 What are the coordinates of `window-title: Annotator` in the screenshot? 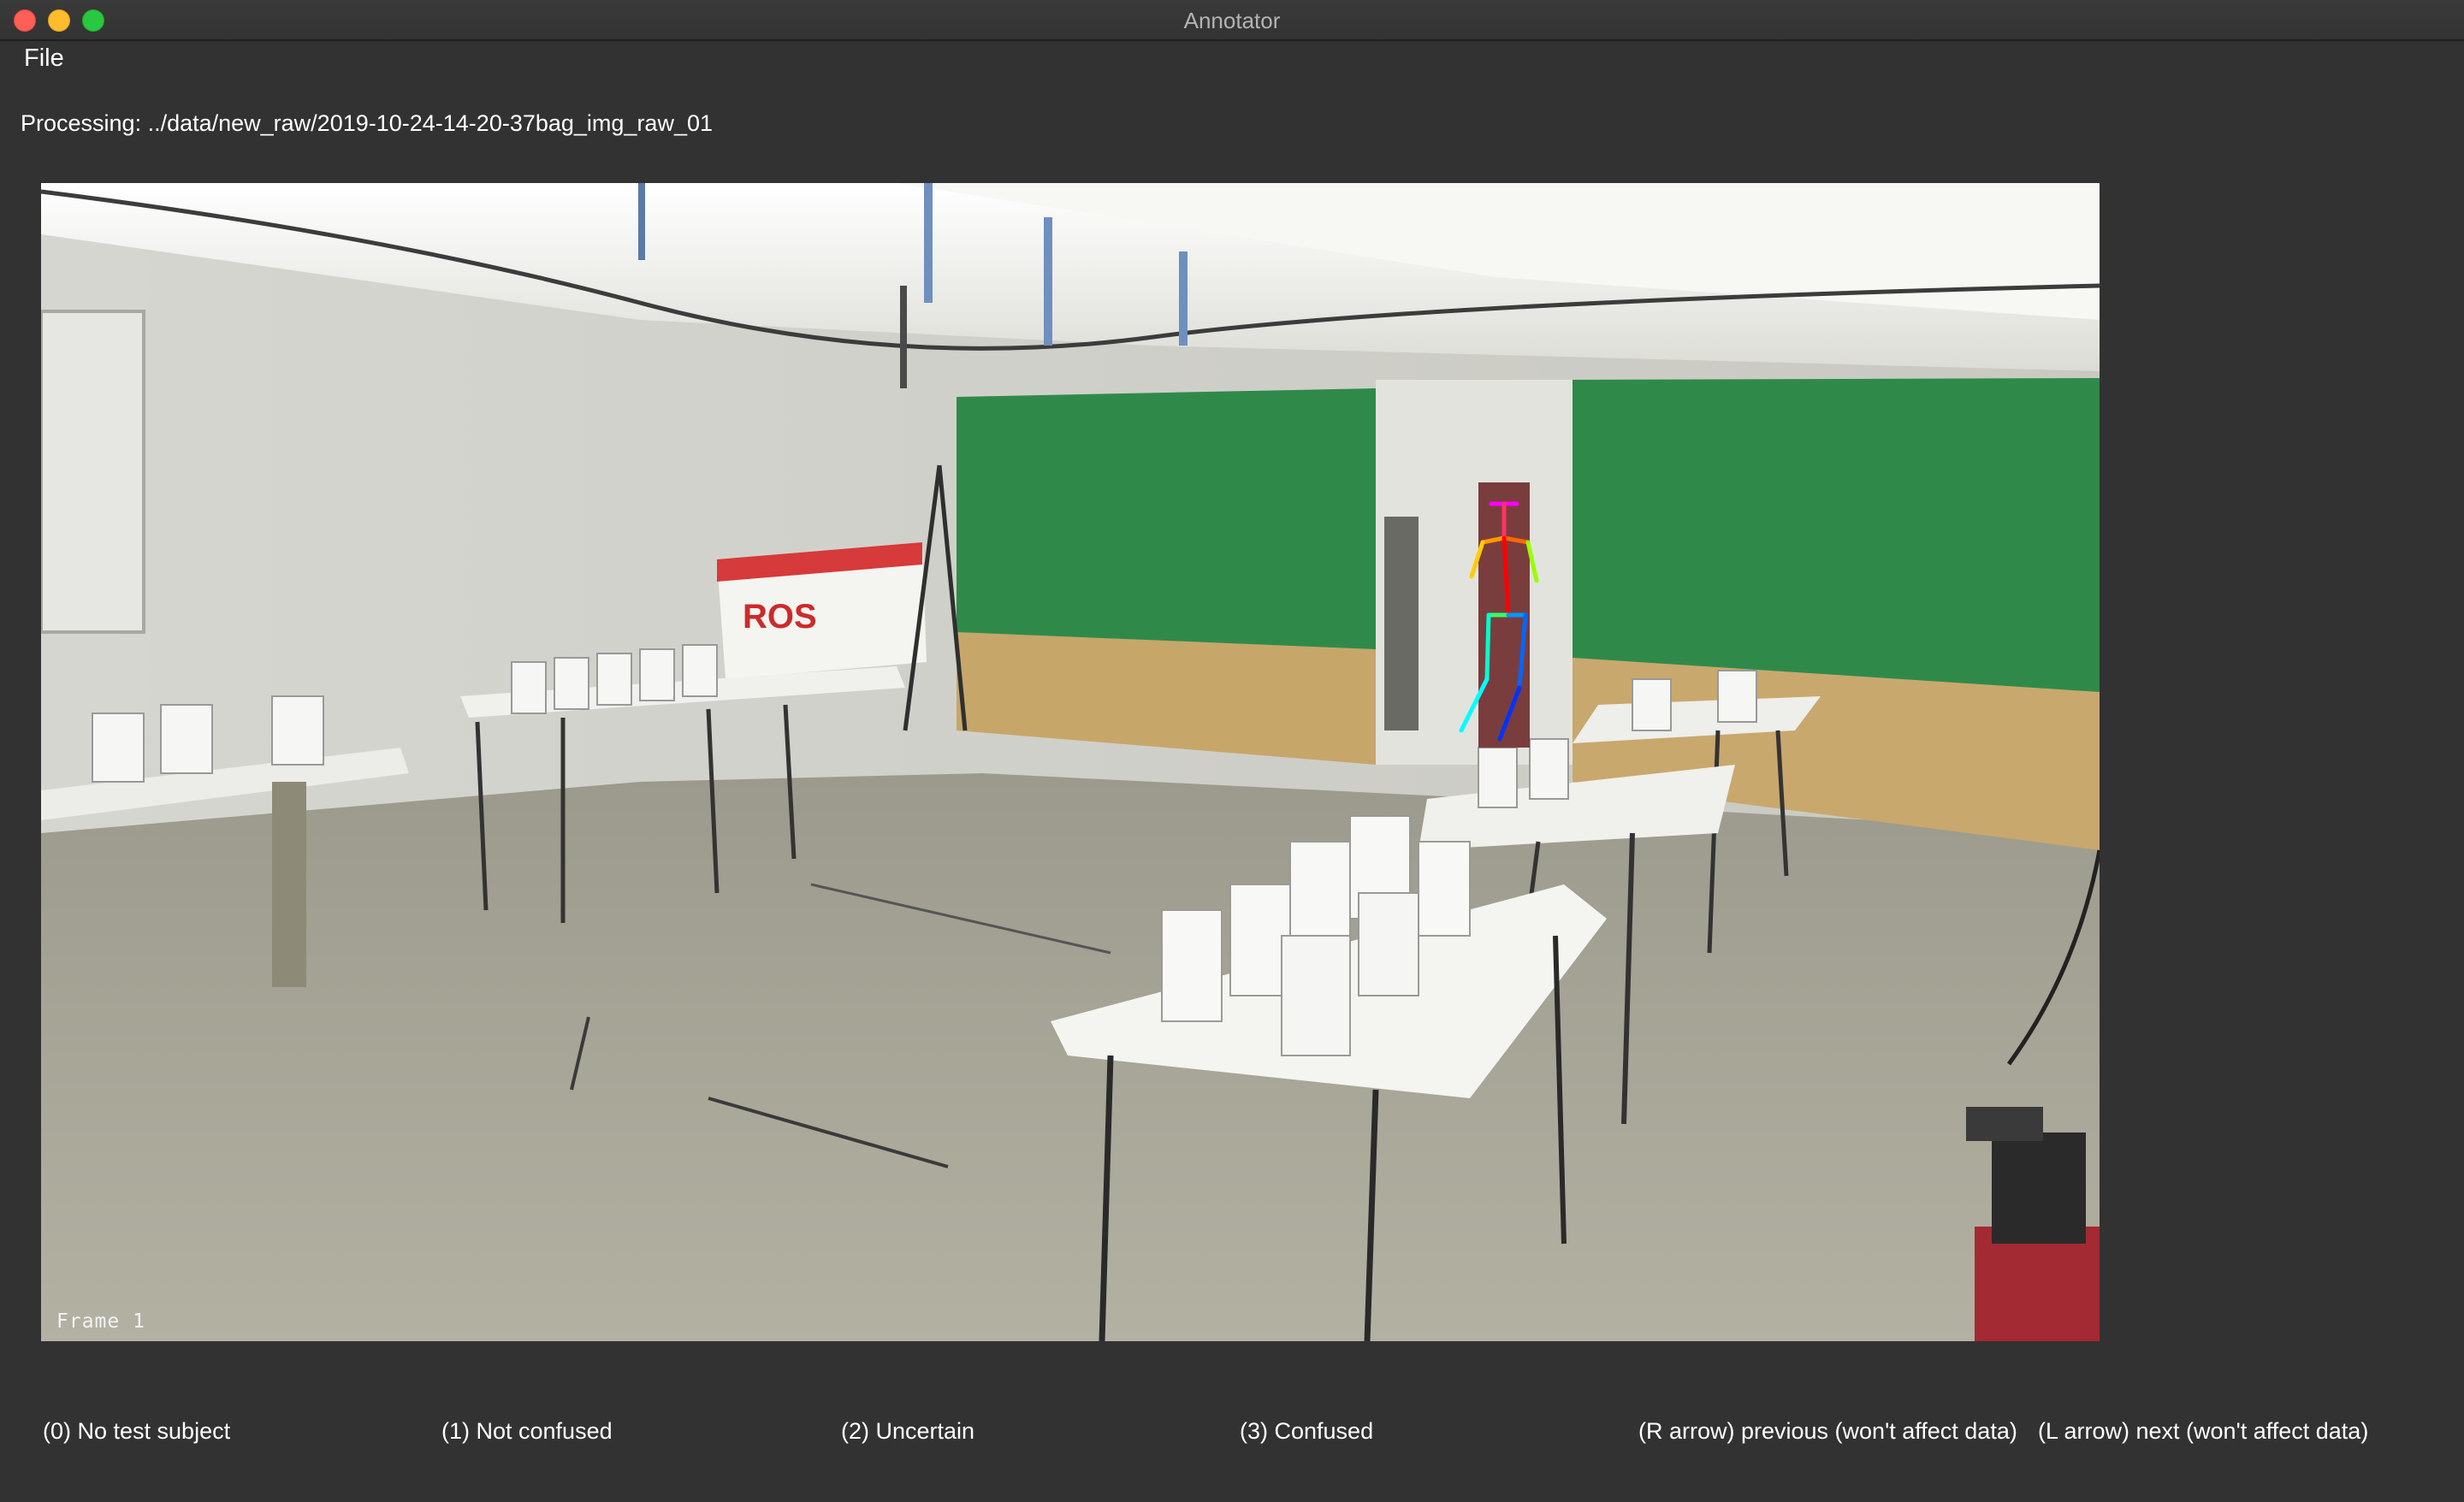 It's located at (1232, 20).